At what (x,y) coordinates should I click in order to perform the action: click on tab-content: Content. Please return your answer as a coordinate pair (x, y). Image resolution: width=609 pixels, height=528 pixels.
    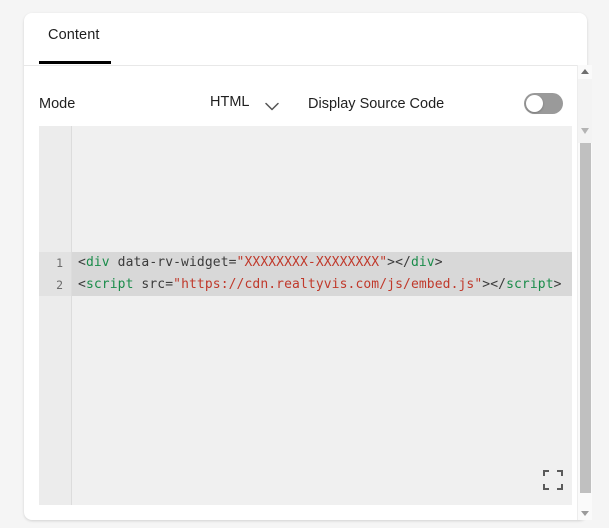
    Looking at the image, I should click on (74, 41).